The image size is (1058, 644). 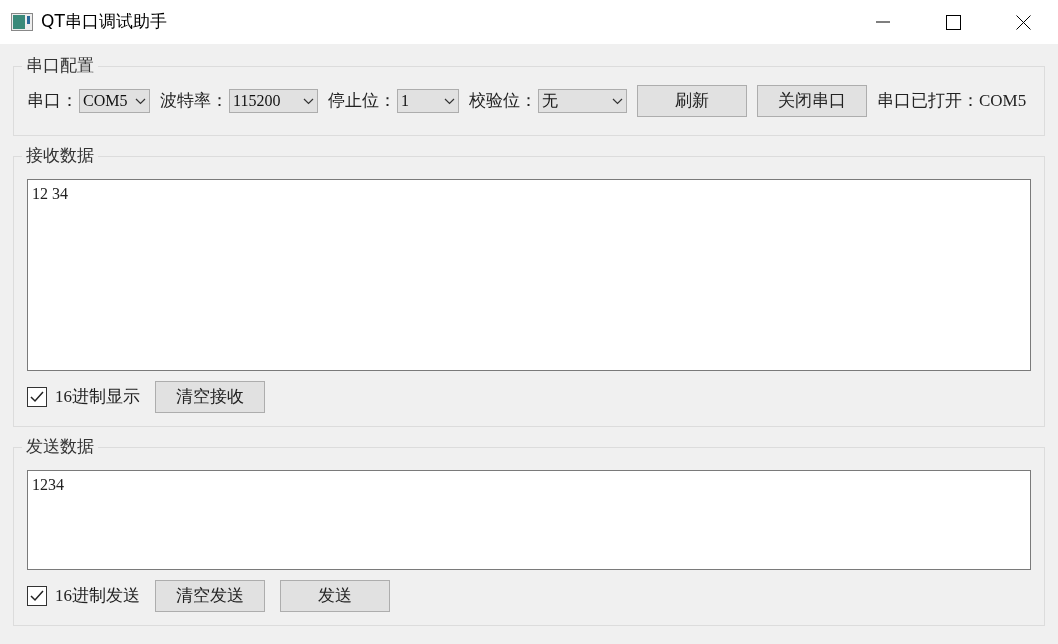 I want to click on combo-box: 无, so click(x=582, y=101).